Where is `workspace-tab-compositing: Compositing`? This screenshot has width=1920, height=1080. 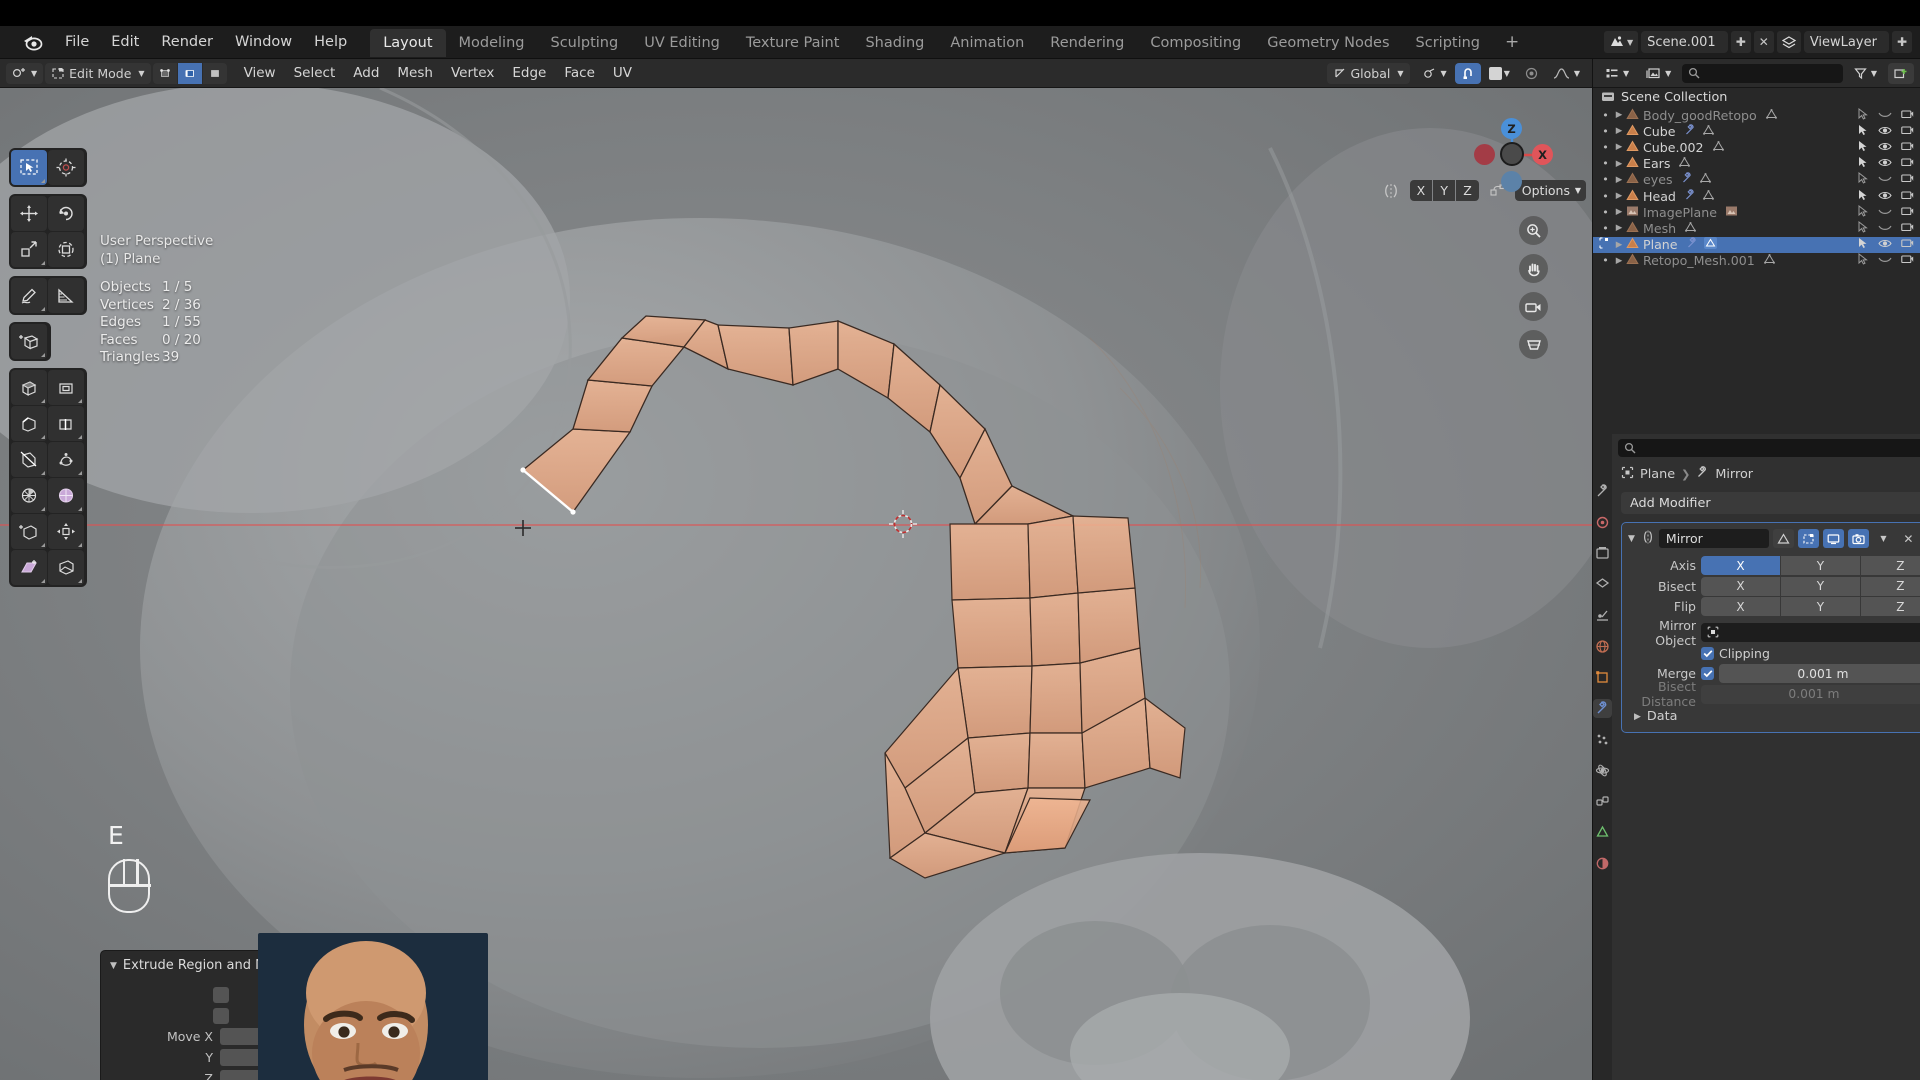
workspace-tab-compositing: Compositing is located at coordinates (1195, 43).